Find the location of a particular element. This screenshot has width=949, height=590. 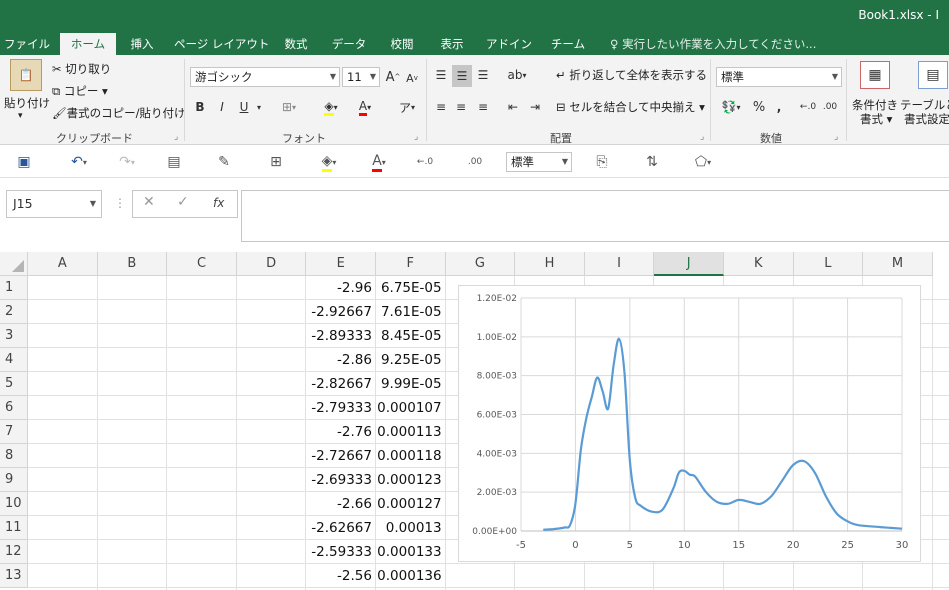

shapes-button: ⬠ ▾ is located at coordinates (703, 162).